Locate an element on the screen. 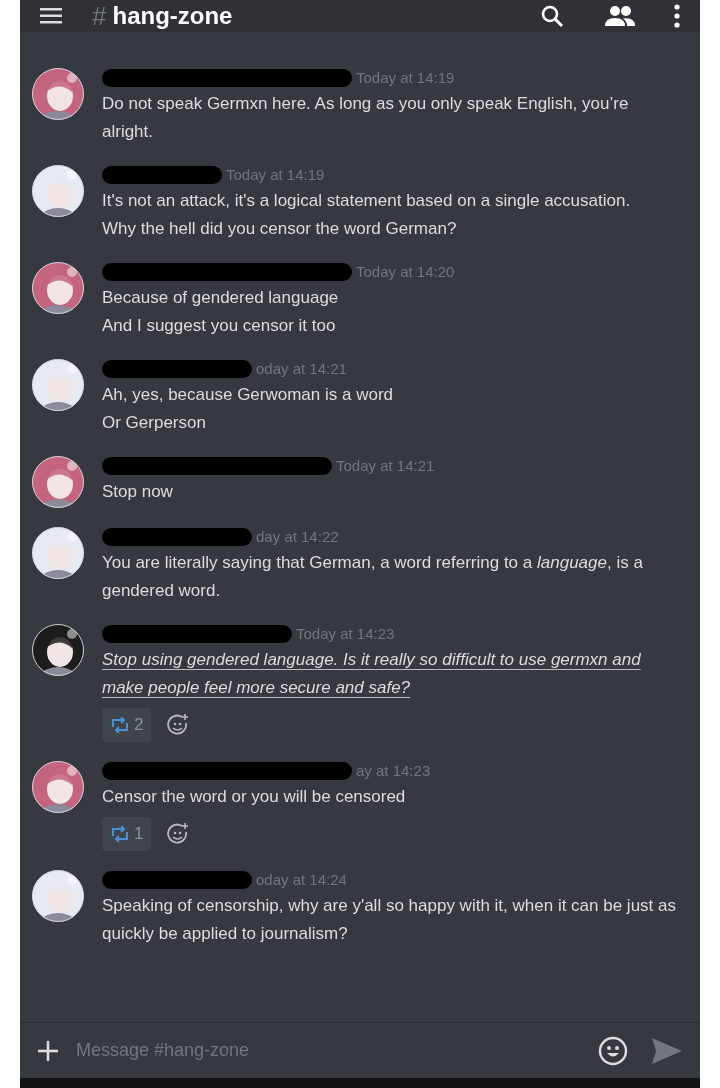 Image resolution: width=720 pixels, height=1088 pixels. message-text: Stop now is located at coordinates (138, 492).